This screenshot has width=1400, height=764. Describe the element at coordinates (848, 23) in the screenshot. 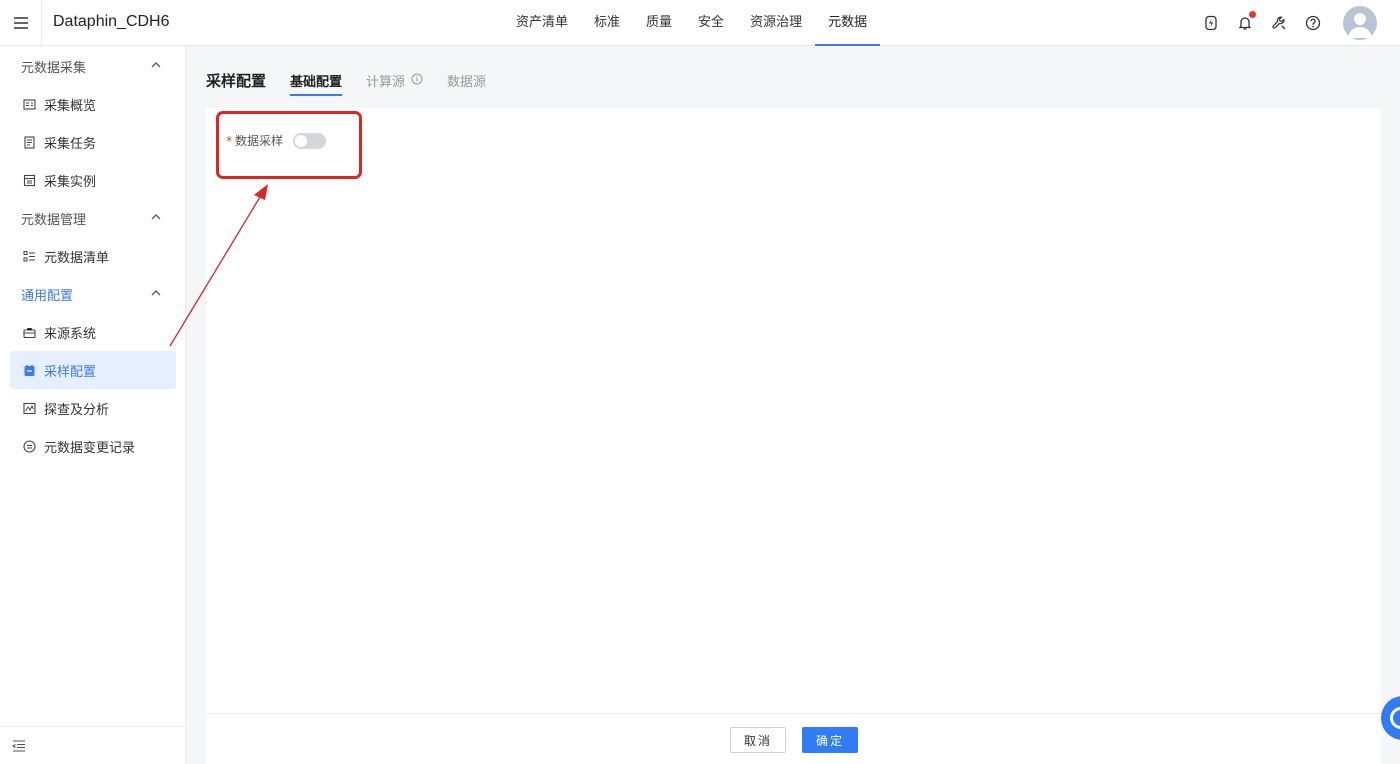

I see `nav-item-metadata: 元数据` at that location.